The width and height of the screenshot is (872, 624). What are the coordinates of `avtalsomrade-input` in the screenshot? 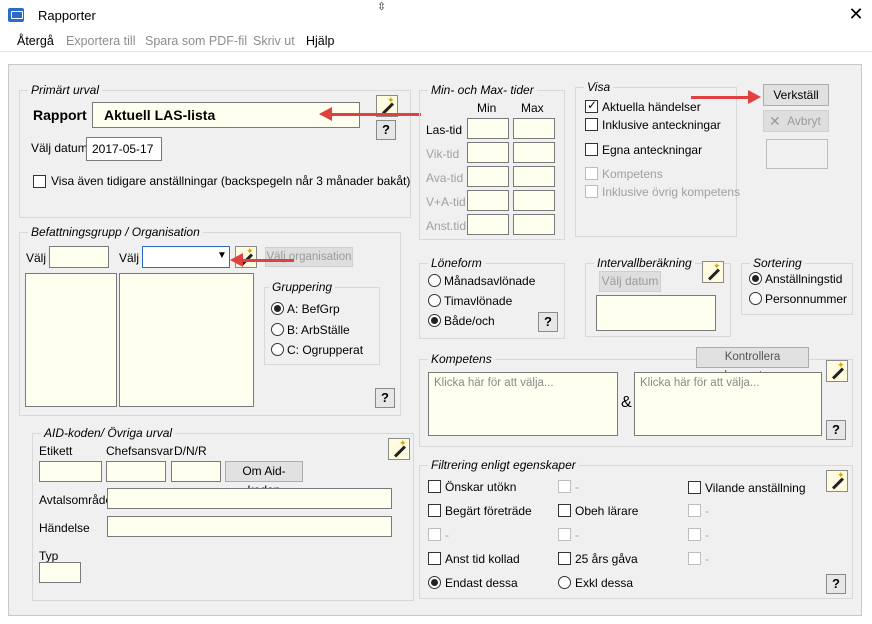 It's located at (249, 498).